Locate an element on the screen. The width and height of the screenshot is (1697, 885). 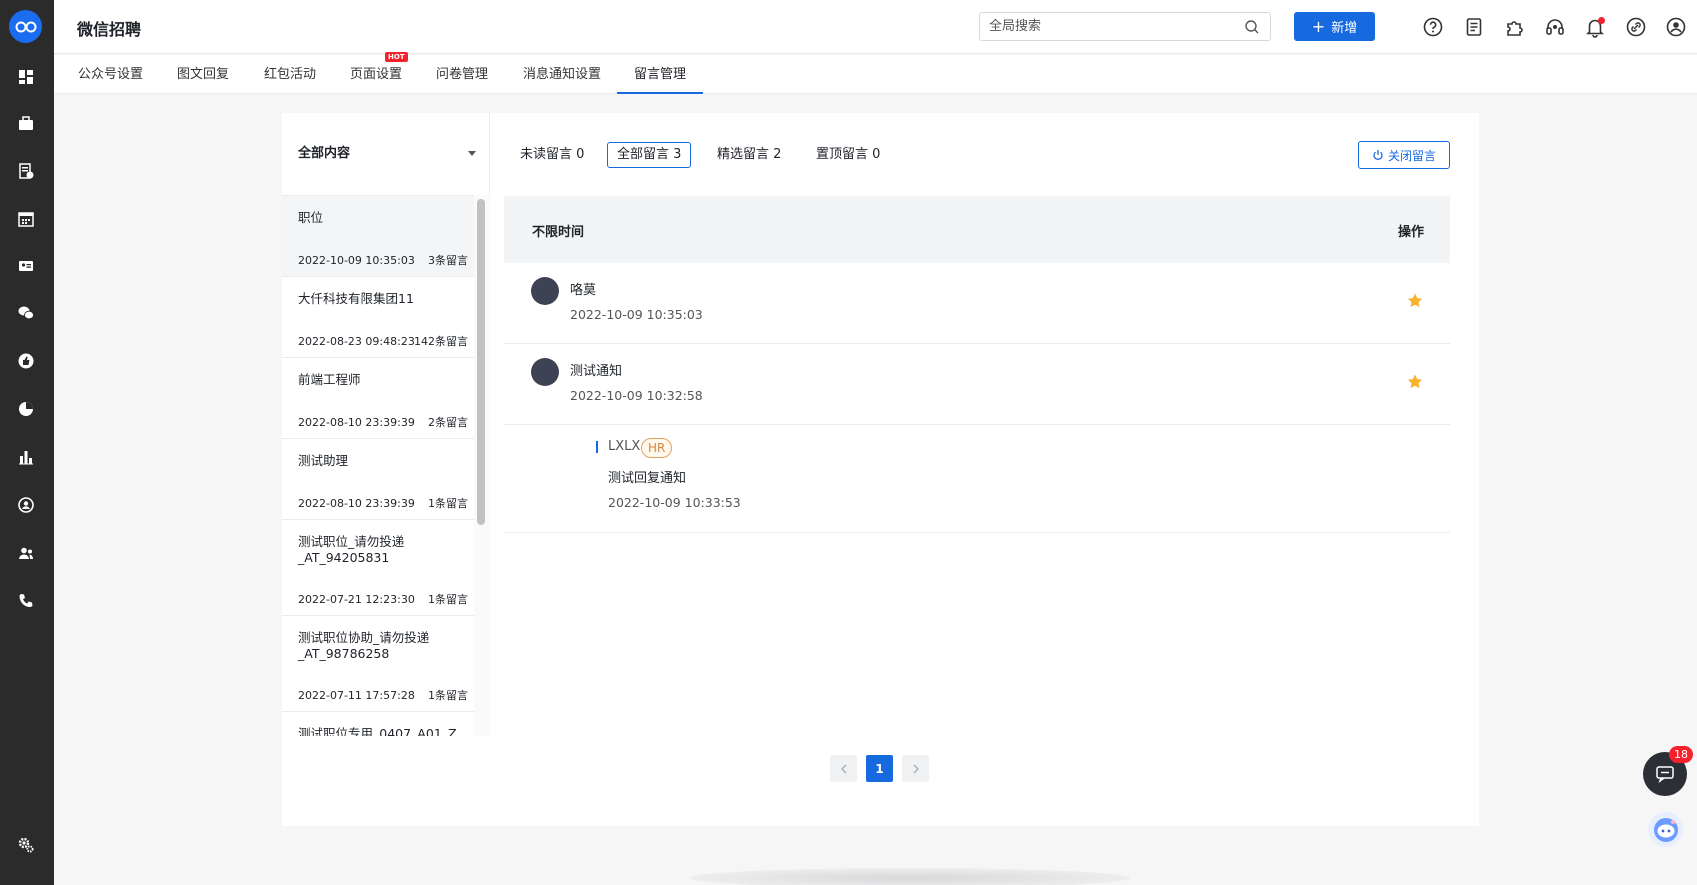
new-button: + 新增 is located at coordinates (1334, 26).